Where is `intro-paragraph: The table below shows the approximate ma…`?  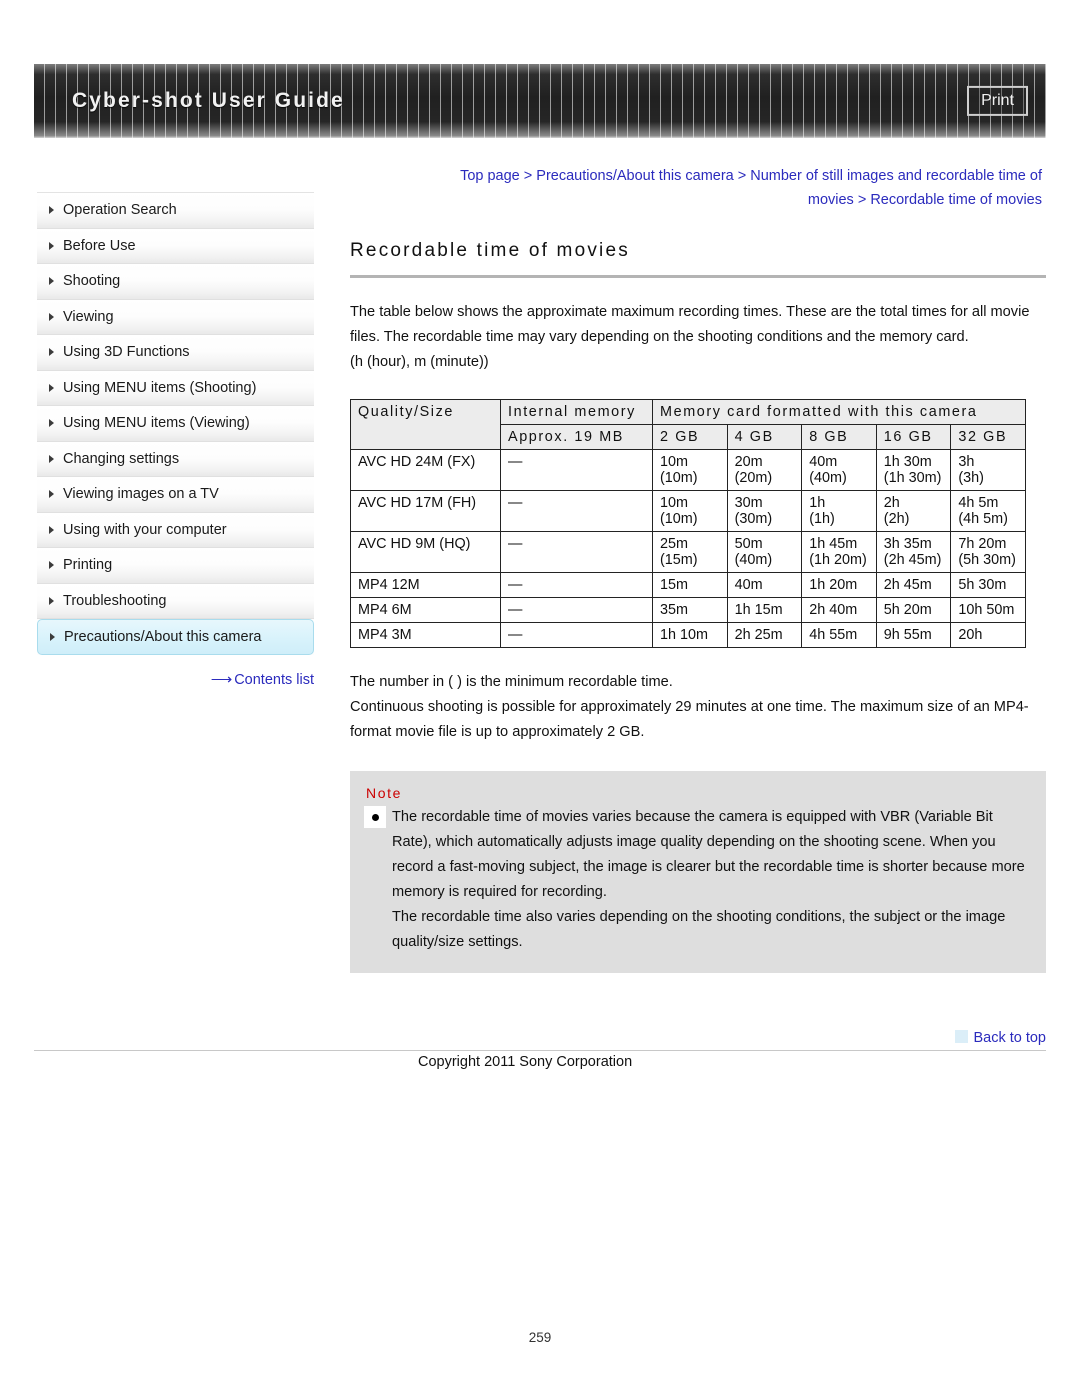 intro-paragraph: The table below shows the approximate ma… is located at coordinates (690, 324).